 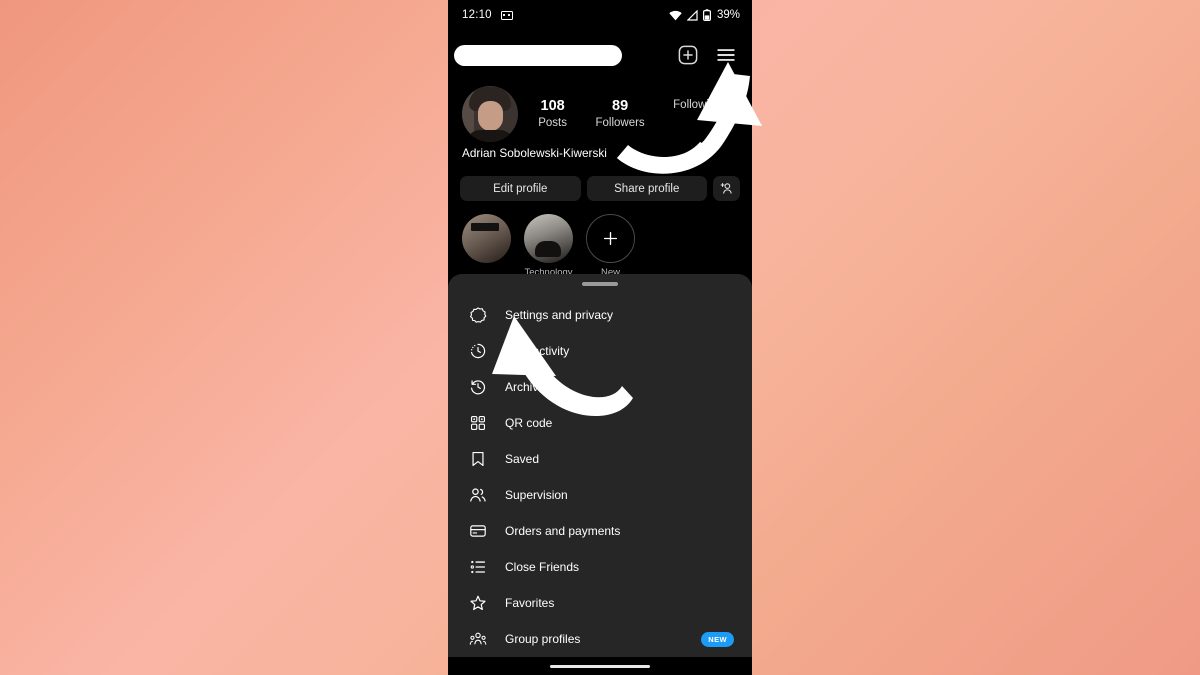 I want to click on menu-item-label: QR code, so click(x=529, y=423).